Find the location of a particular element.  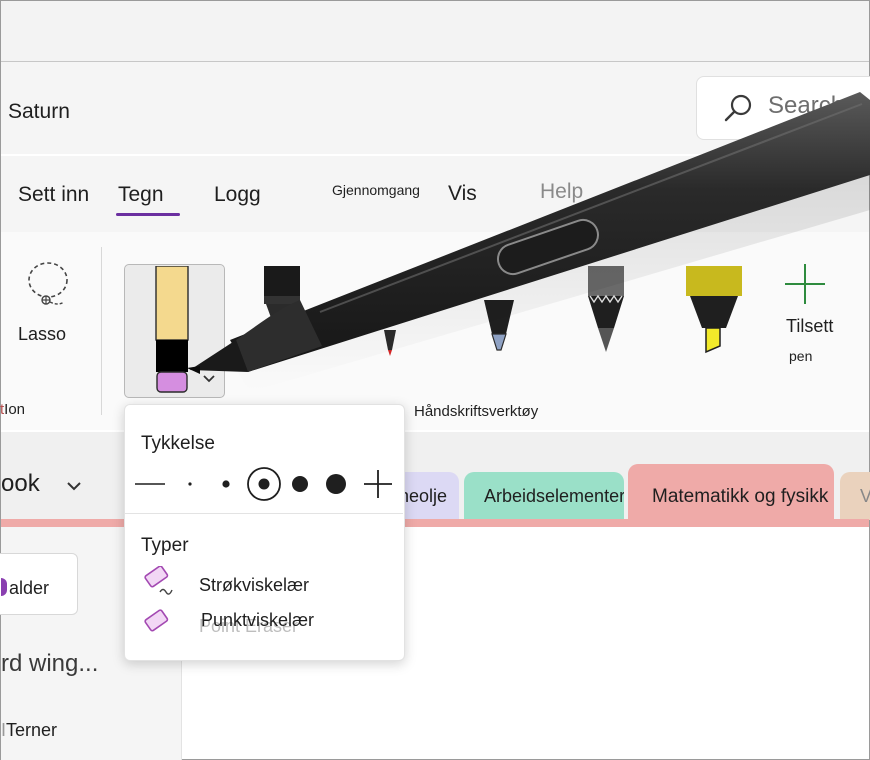

add-pen-sublabel: pen is located at coordinates (800, 356).